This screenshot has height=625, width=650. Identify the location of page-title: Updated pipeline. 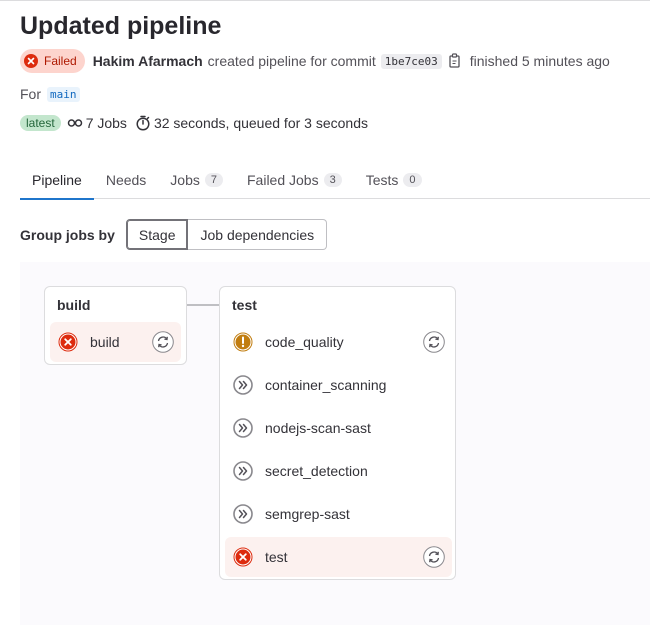
(121, 26).